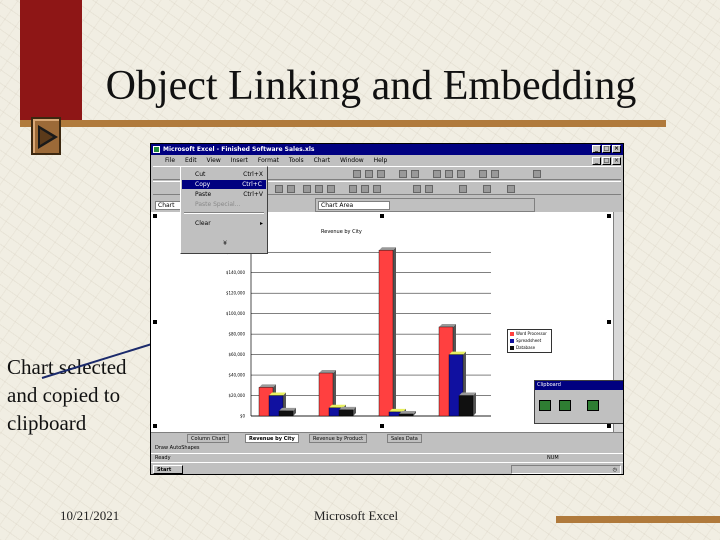 This screenshot has width=720, height=540. What do you see at coordinates (331, 189) in the screenshot?
I see `align-right-button` at bounding box center [331, 189].